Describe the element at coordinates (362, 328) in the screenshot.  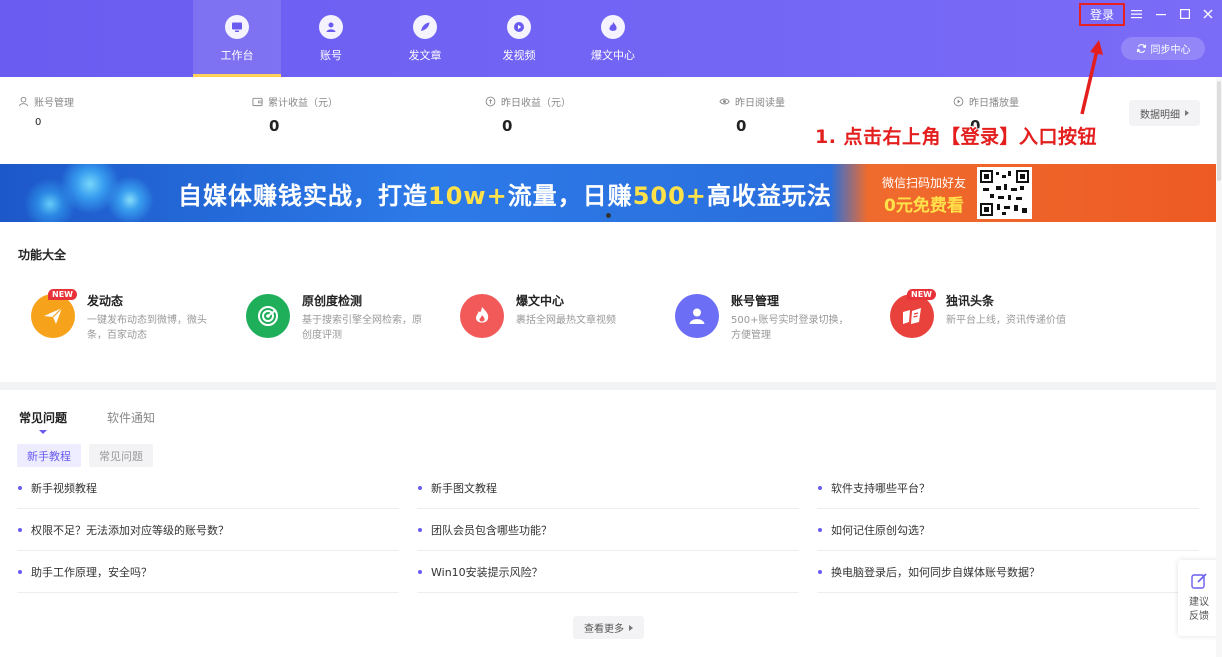
I see `feature-desc: 基于搜索引擎全网检索，原创度评测` at that location.